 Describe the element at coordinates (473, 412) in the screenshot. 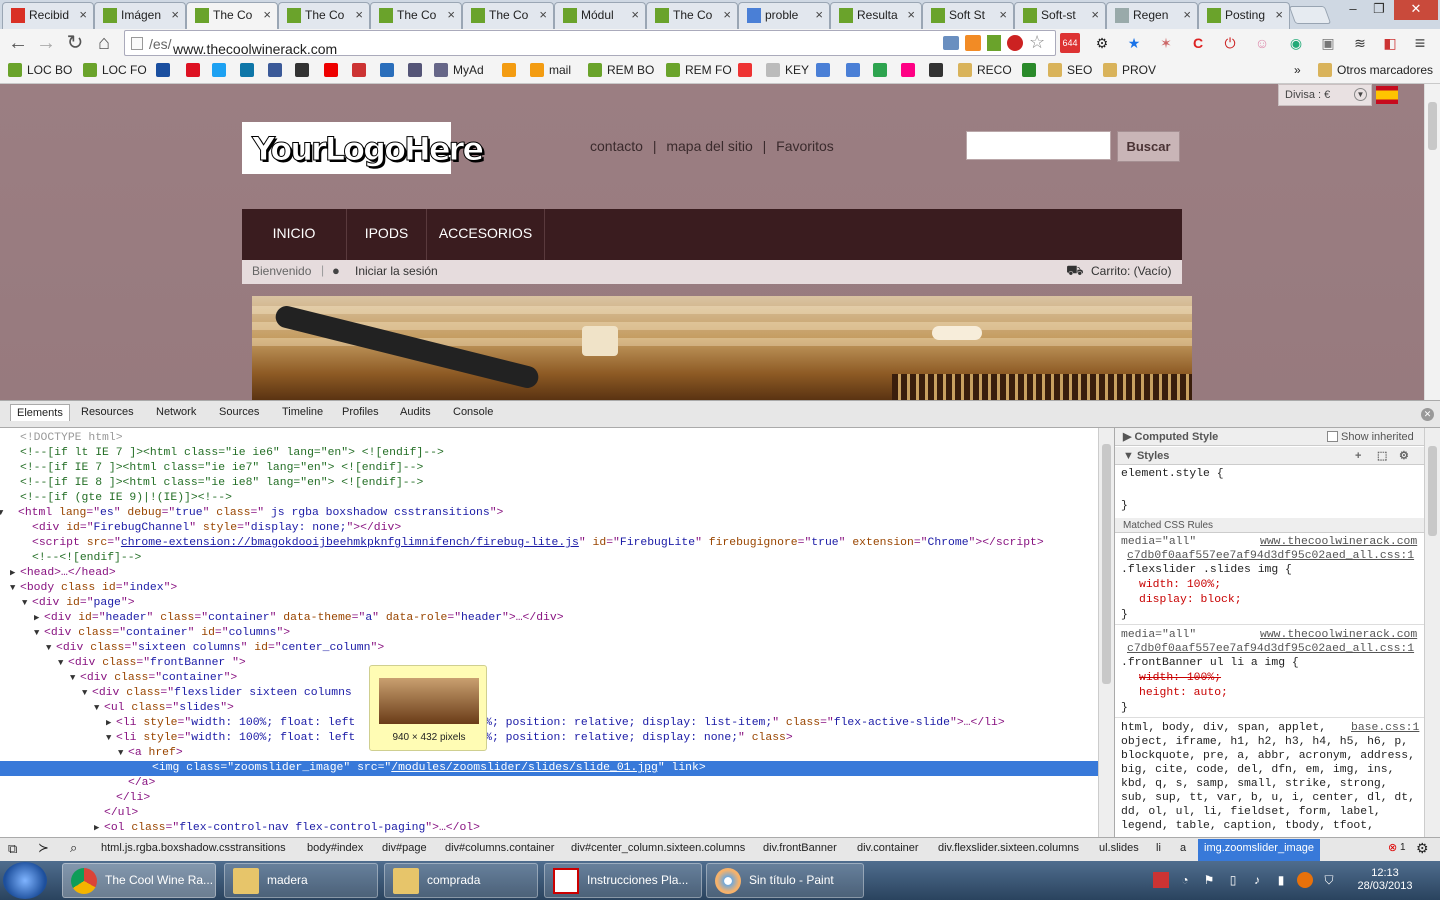

I see `tab-console: Console` at that location.